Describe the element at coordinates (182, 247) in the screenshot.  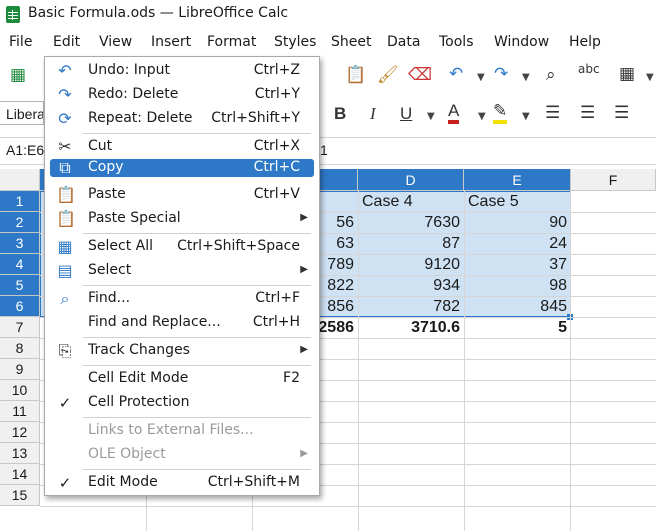
I see `menu-item-select-all: ▦ Select All Ctrl+Shift+Space` at that location.